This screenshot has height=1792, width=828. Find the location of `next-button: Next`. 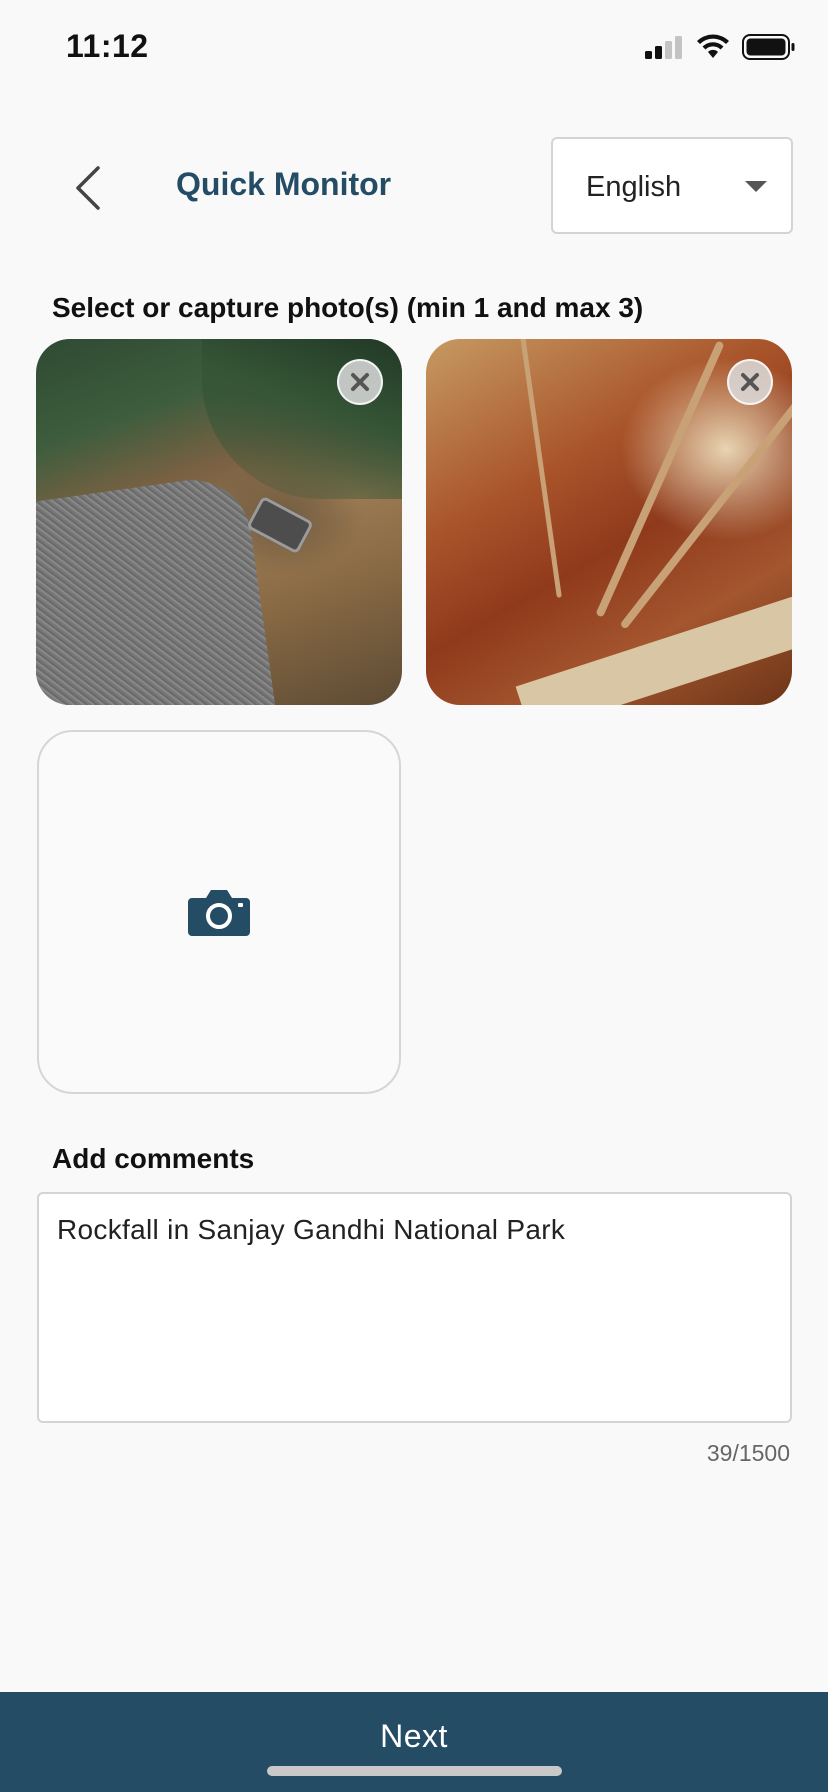

next-button: Next is located at coordinates (414, 1742).